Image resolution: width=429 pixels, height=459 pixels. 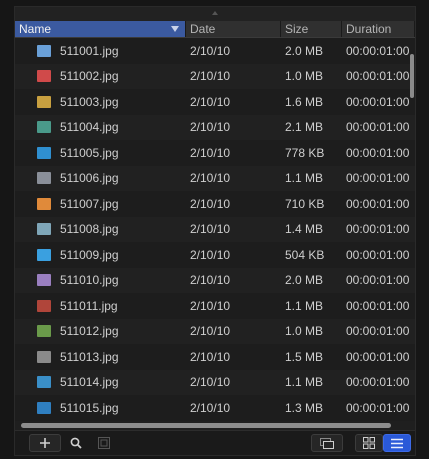 I want to click on grid-view-icon, so click(x=369, y=443).